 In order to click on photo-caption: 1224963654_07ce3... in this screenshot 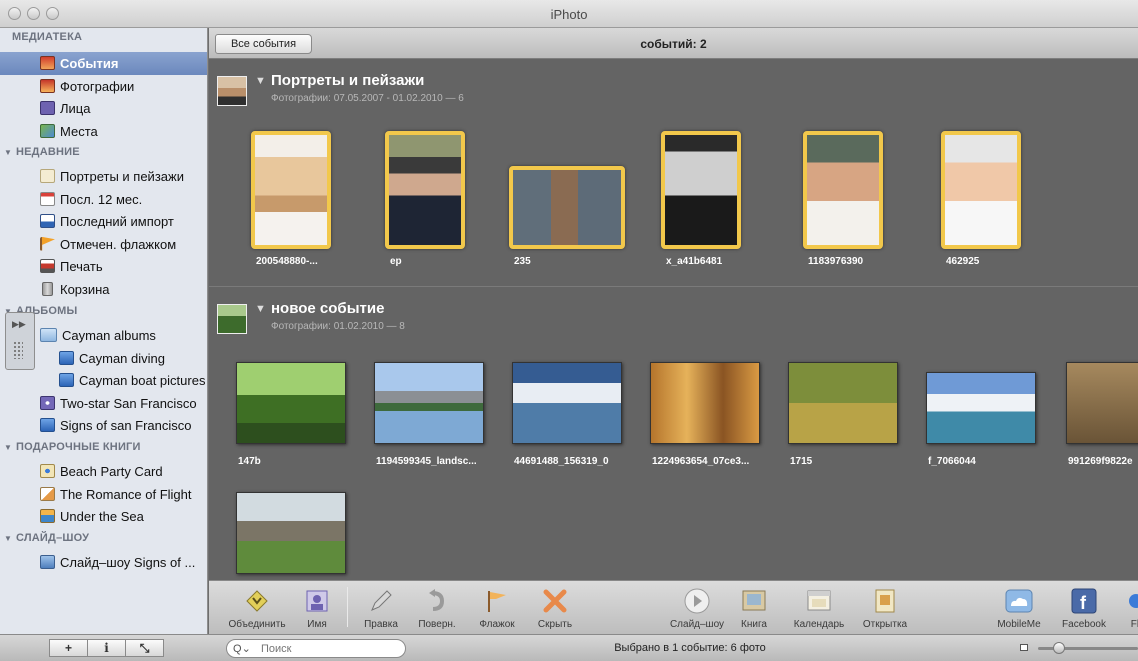, I will do `click(701, 461)`.